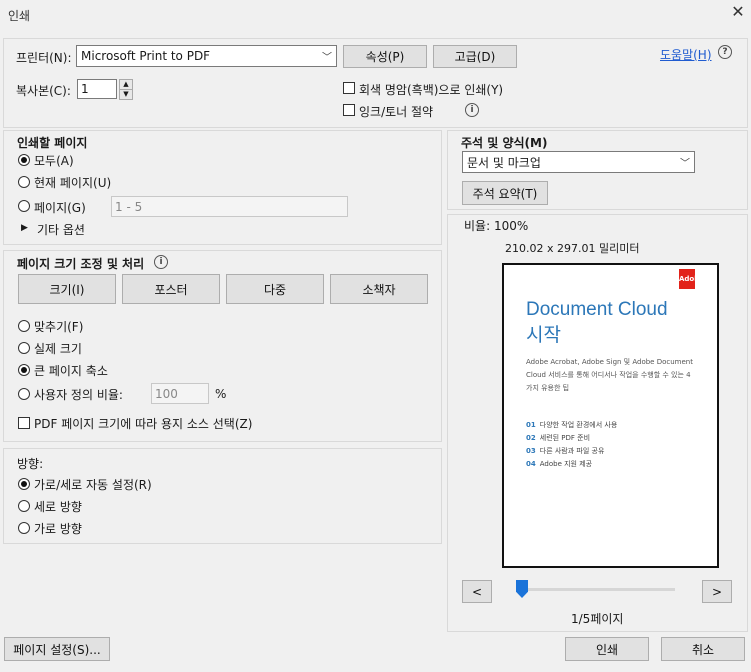  What do you see at coordinates (73, 183) in the screenshot?
I see `pages-current-label: 현재 페이지(U)` at bounding box center [73, 183].